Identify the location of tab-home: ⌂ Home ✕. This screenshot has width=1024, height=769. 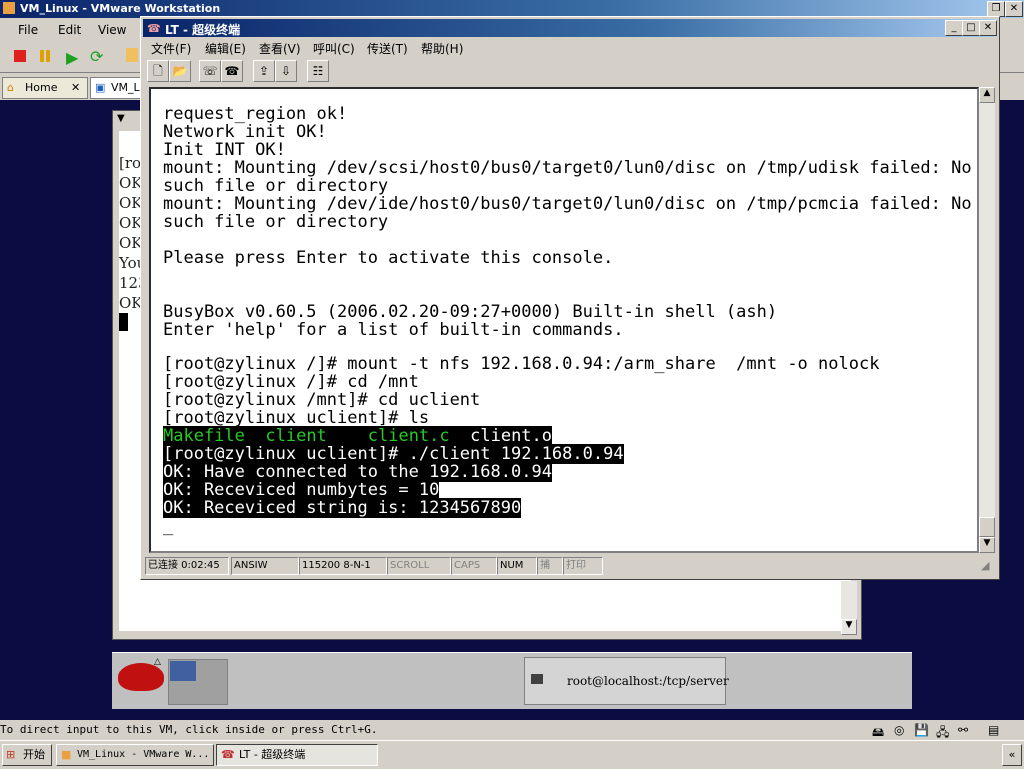
(45, 88).